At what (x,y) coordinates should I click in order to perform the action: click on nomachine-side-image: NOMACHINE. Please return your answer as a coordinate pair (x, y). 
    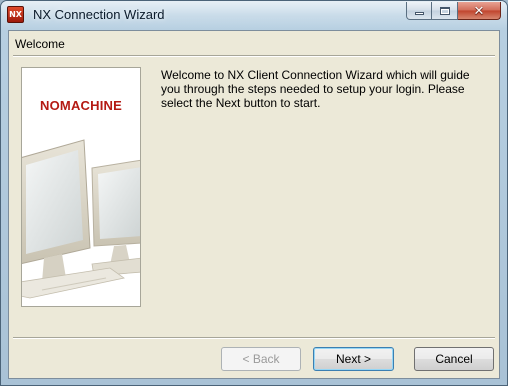
    Looking at the image, I should click on (81, 187).